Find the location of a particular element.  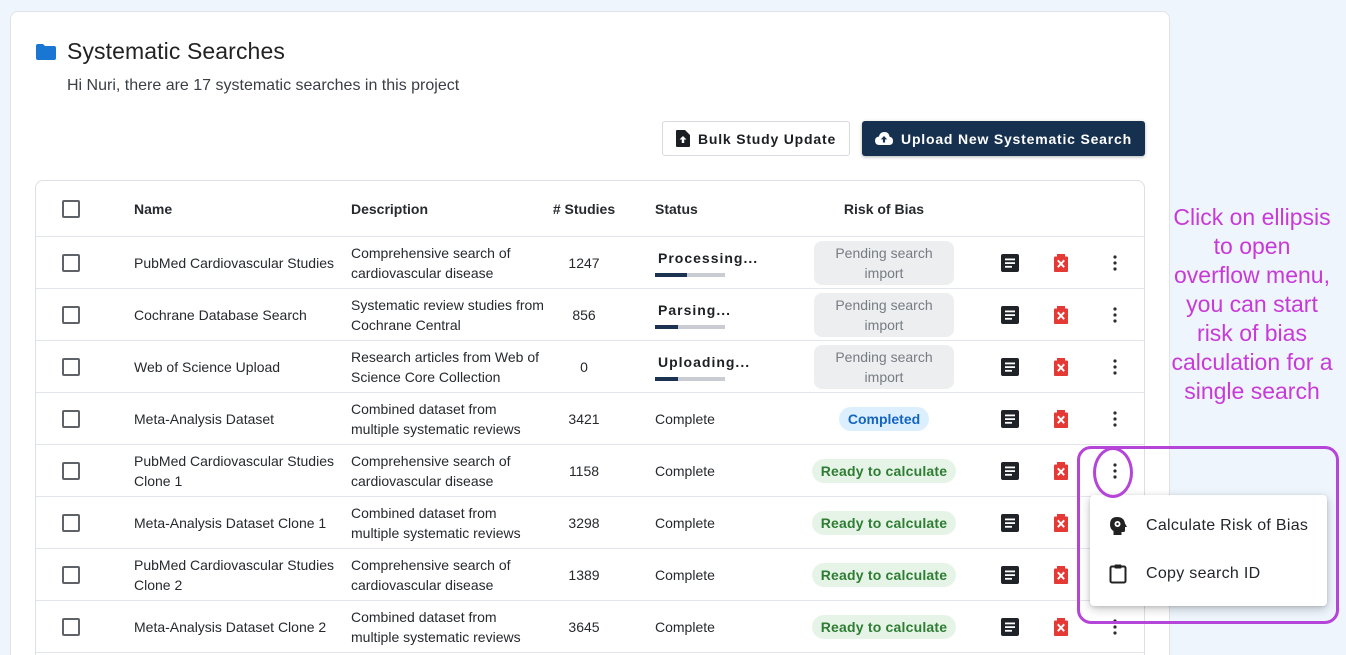

search-name: Meta-Analysis Dataset Clone 2 is located at coordinates (230, 626).